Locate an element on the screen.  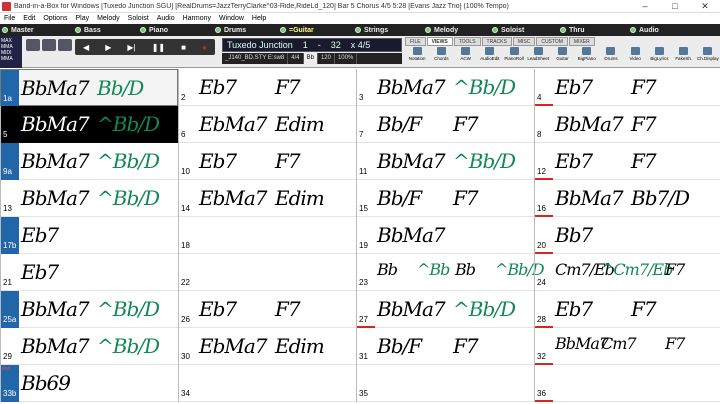
track-guitar: =Guitar is located at coordinates (297, 30).